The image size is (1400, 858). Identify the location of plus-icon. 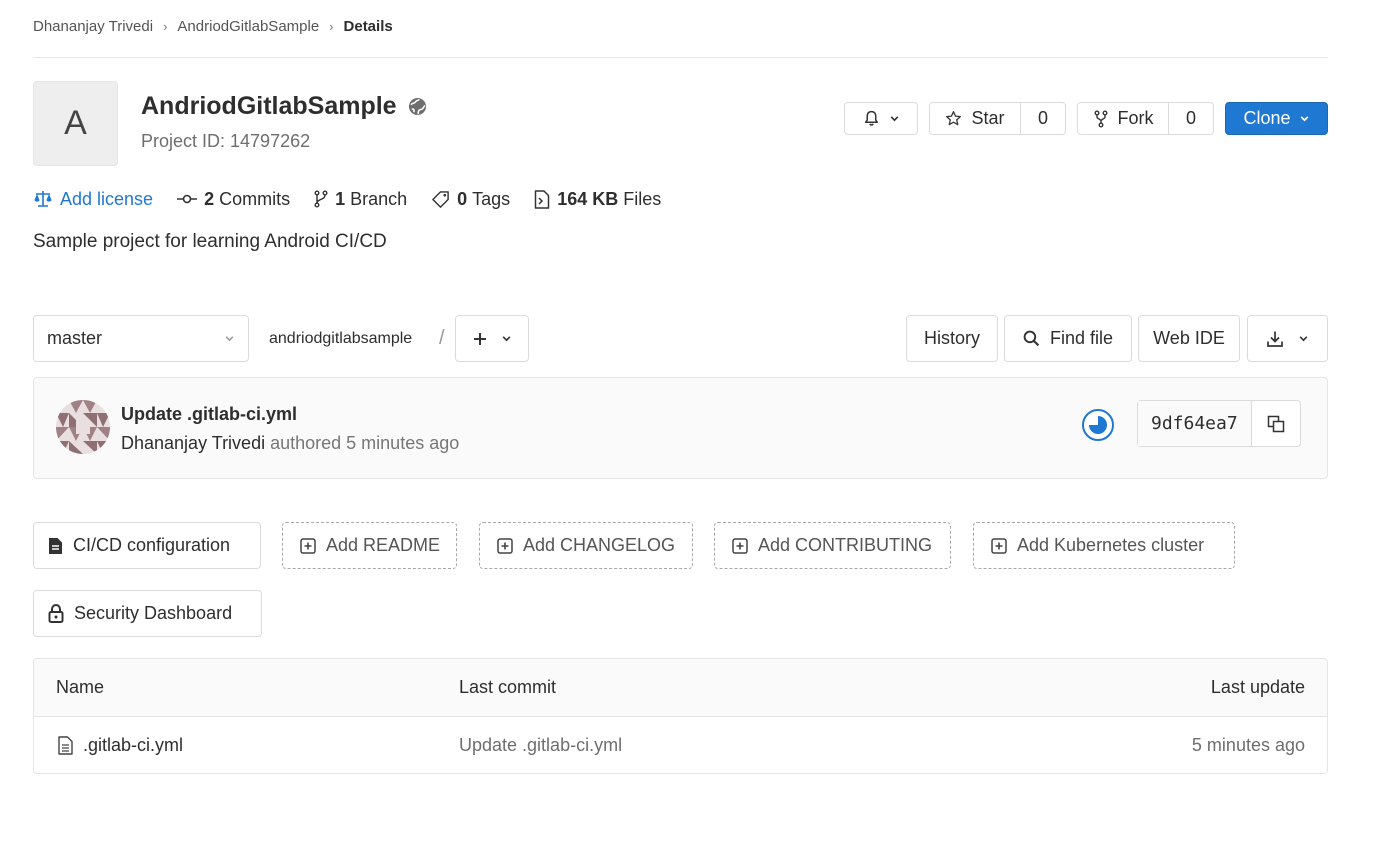
(479, 338).